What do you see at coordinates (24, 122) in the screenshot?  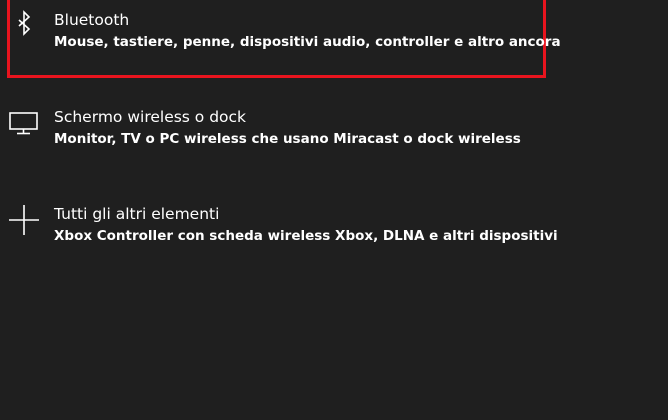 I see `monitor-icon` at bounding box center [24, 122].